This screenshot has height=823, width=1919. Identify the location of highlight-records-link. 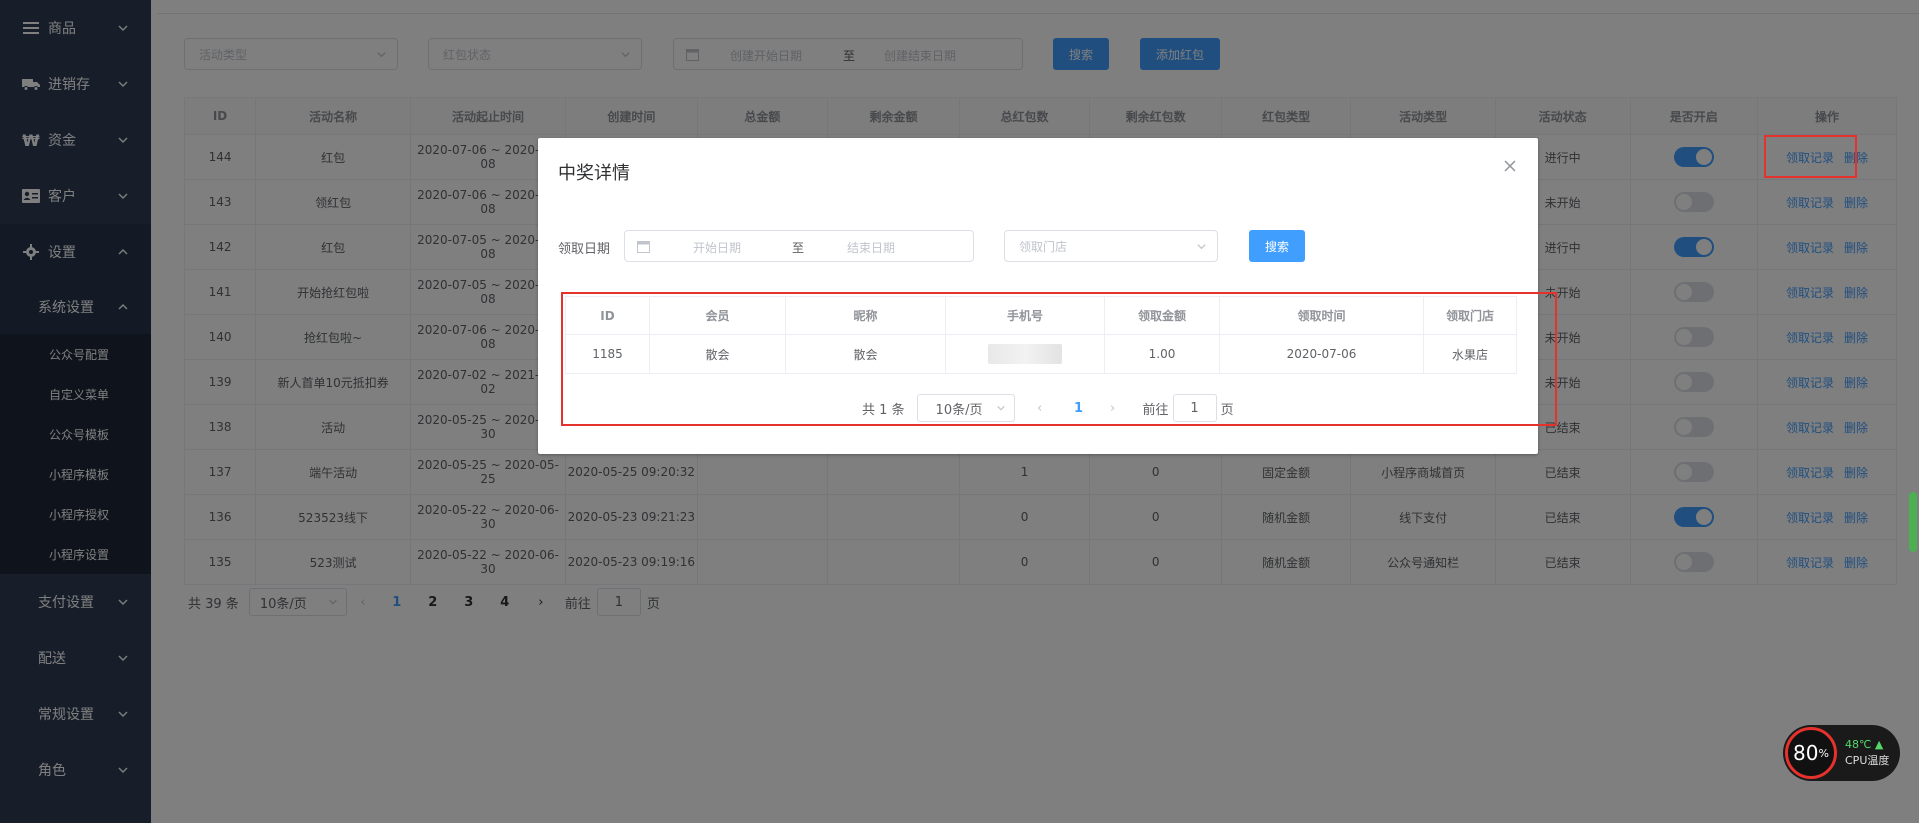
(1810, 156).